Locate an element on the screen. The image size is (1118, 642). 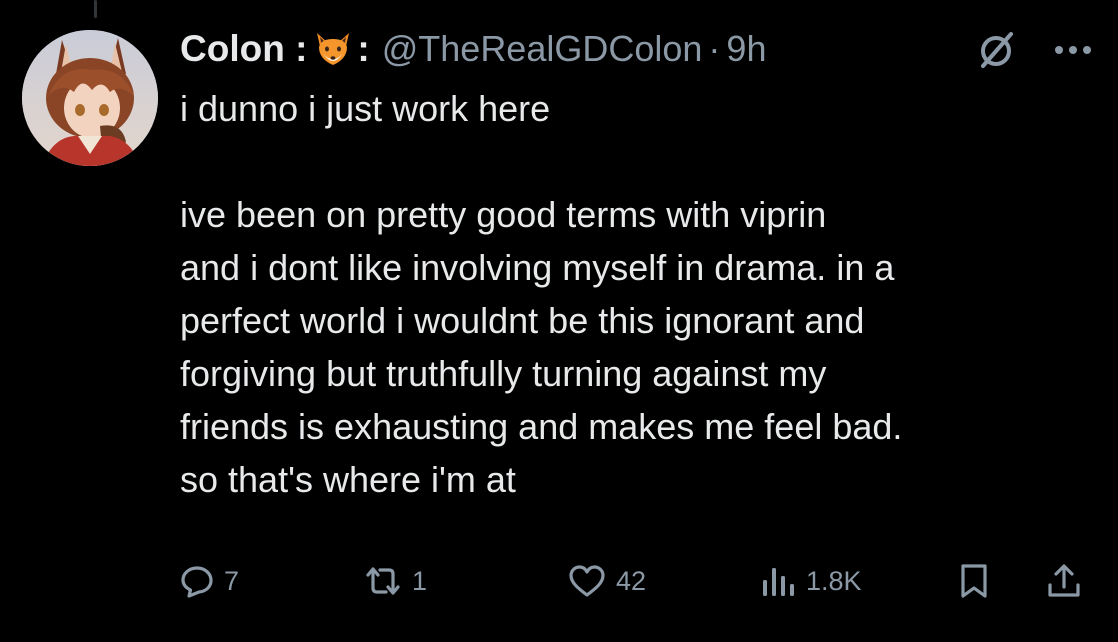
views-button: 1.8K is located at coordinates (811, 581).